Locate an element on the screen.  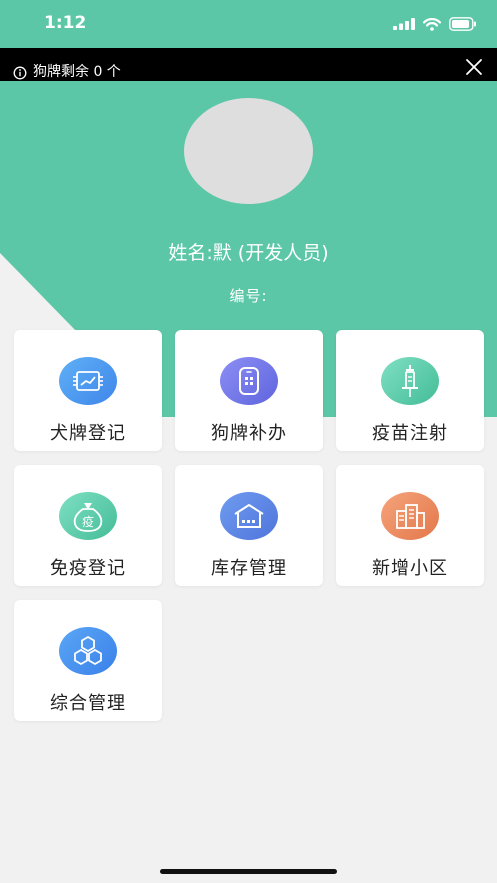
menu-tile-add-community: 新增小区 is located at coordinates (410, 525).